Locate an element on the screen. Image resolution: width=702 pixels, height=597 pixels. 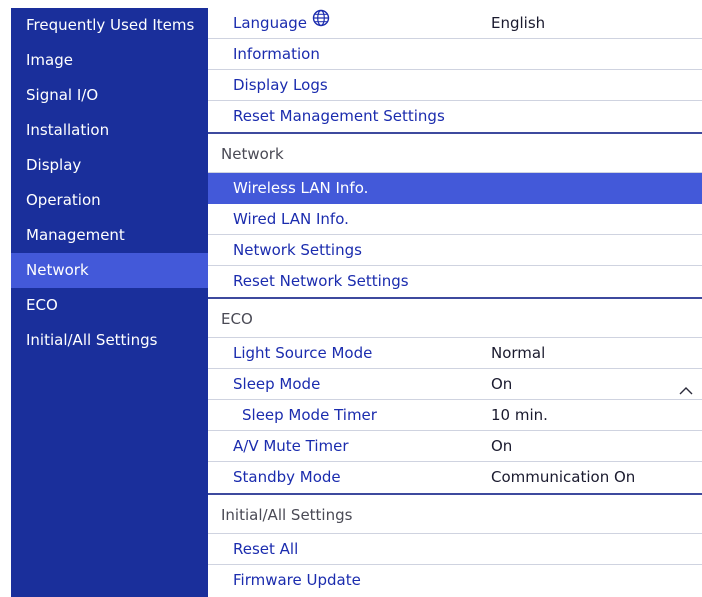
standby-mode-row: Standby Mode Communication On is located at coordinates (455, 477).